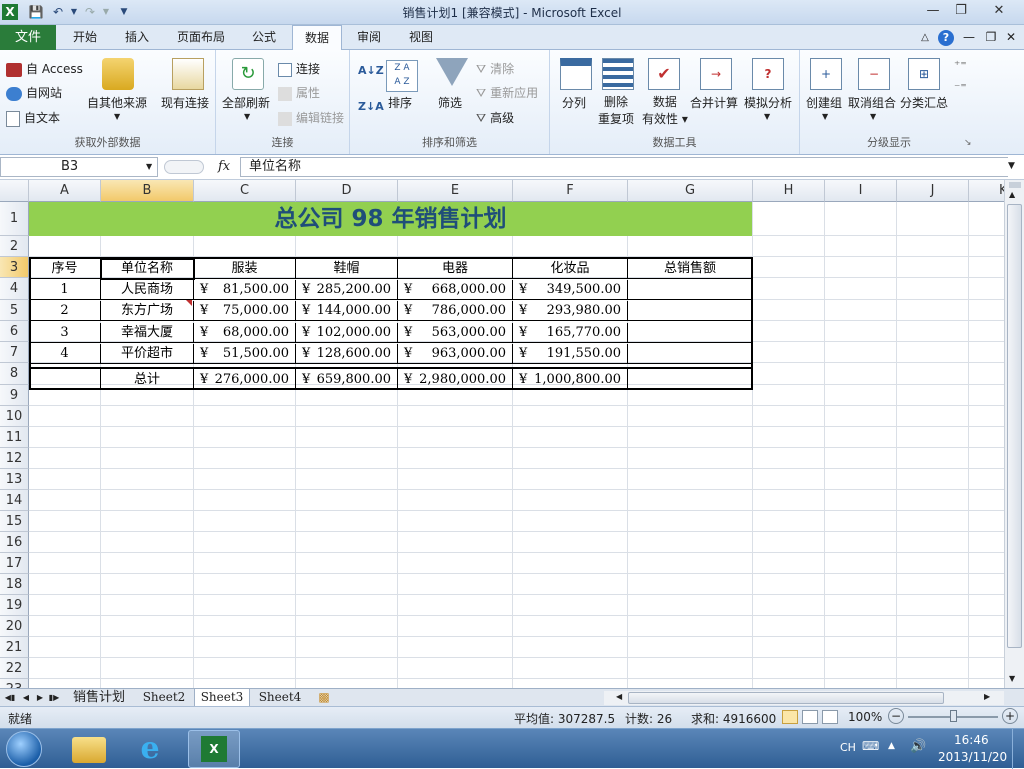 Image resolution: width=1024 pixels, height=769 pixels. Describe the element at coordinates (89, 750) in the screenshot. I see `file-explorer-icon` at that location.